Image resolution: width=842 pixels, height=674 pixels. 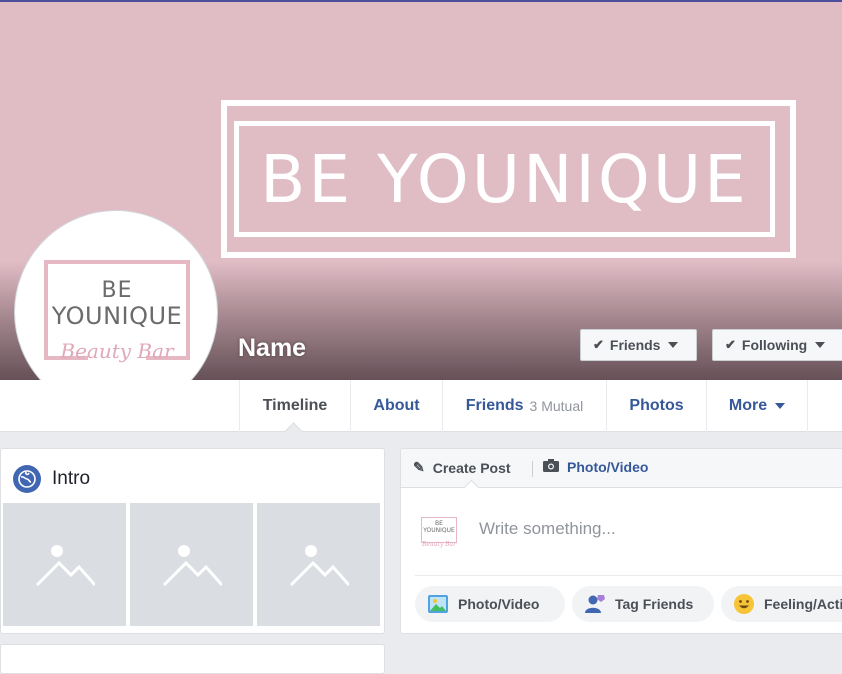 I want to click on friends-button-label: Friends, so click(x=635, y=345).